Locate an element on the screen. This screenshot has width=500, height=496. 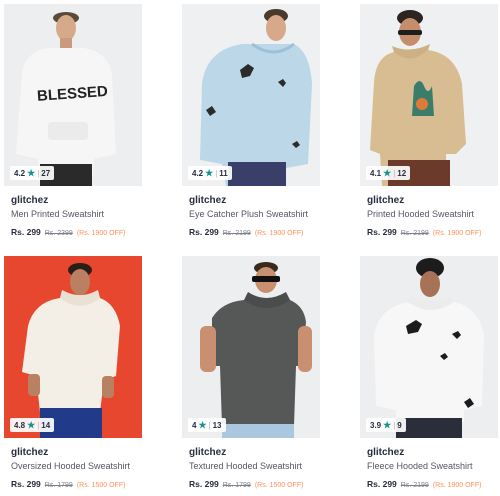
review-count: 27 is located at coordinates (46, 173).